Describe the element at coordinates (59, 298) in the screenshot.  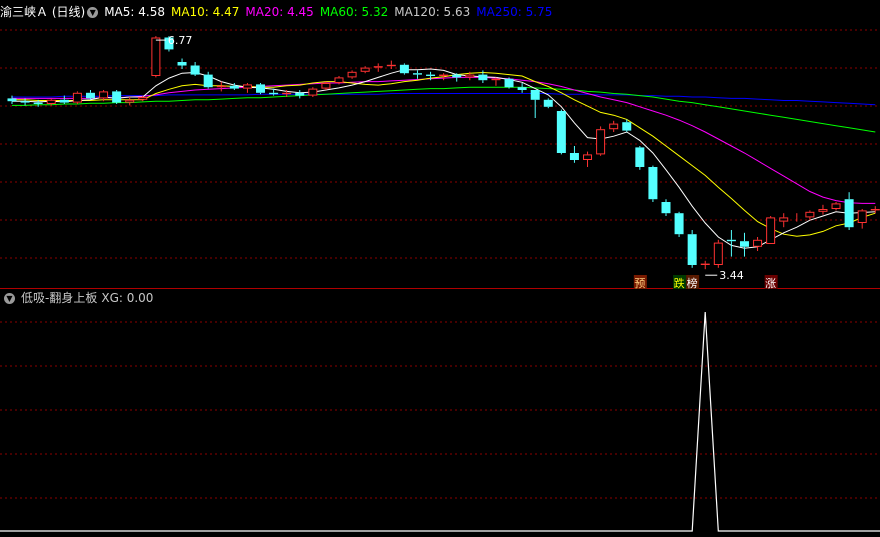
I see `indicator-title: 低吸-翻身上板` at that location.